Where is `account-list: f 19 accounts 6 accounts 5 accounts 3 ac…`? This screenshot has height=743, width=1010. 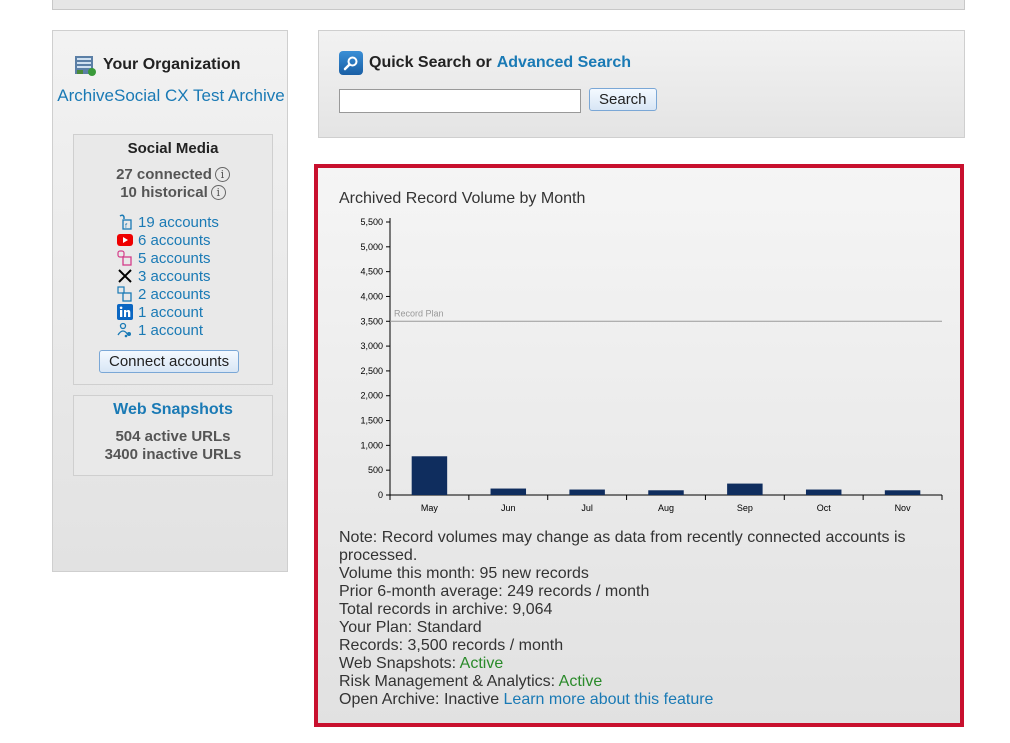
account-list: f 19 accounts 6 accounts 5 accounts 3 ac… is located at coordinates (167, 276).